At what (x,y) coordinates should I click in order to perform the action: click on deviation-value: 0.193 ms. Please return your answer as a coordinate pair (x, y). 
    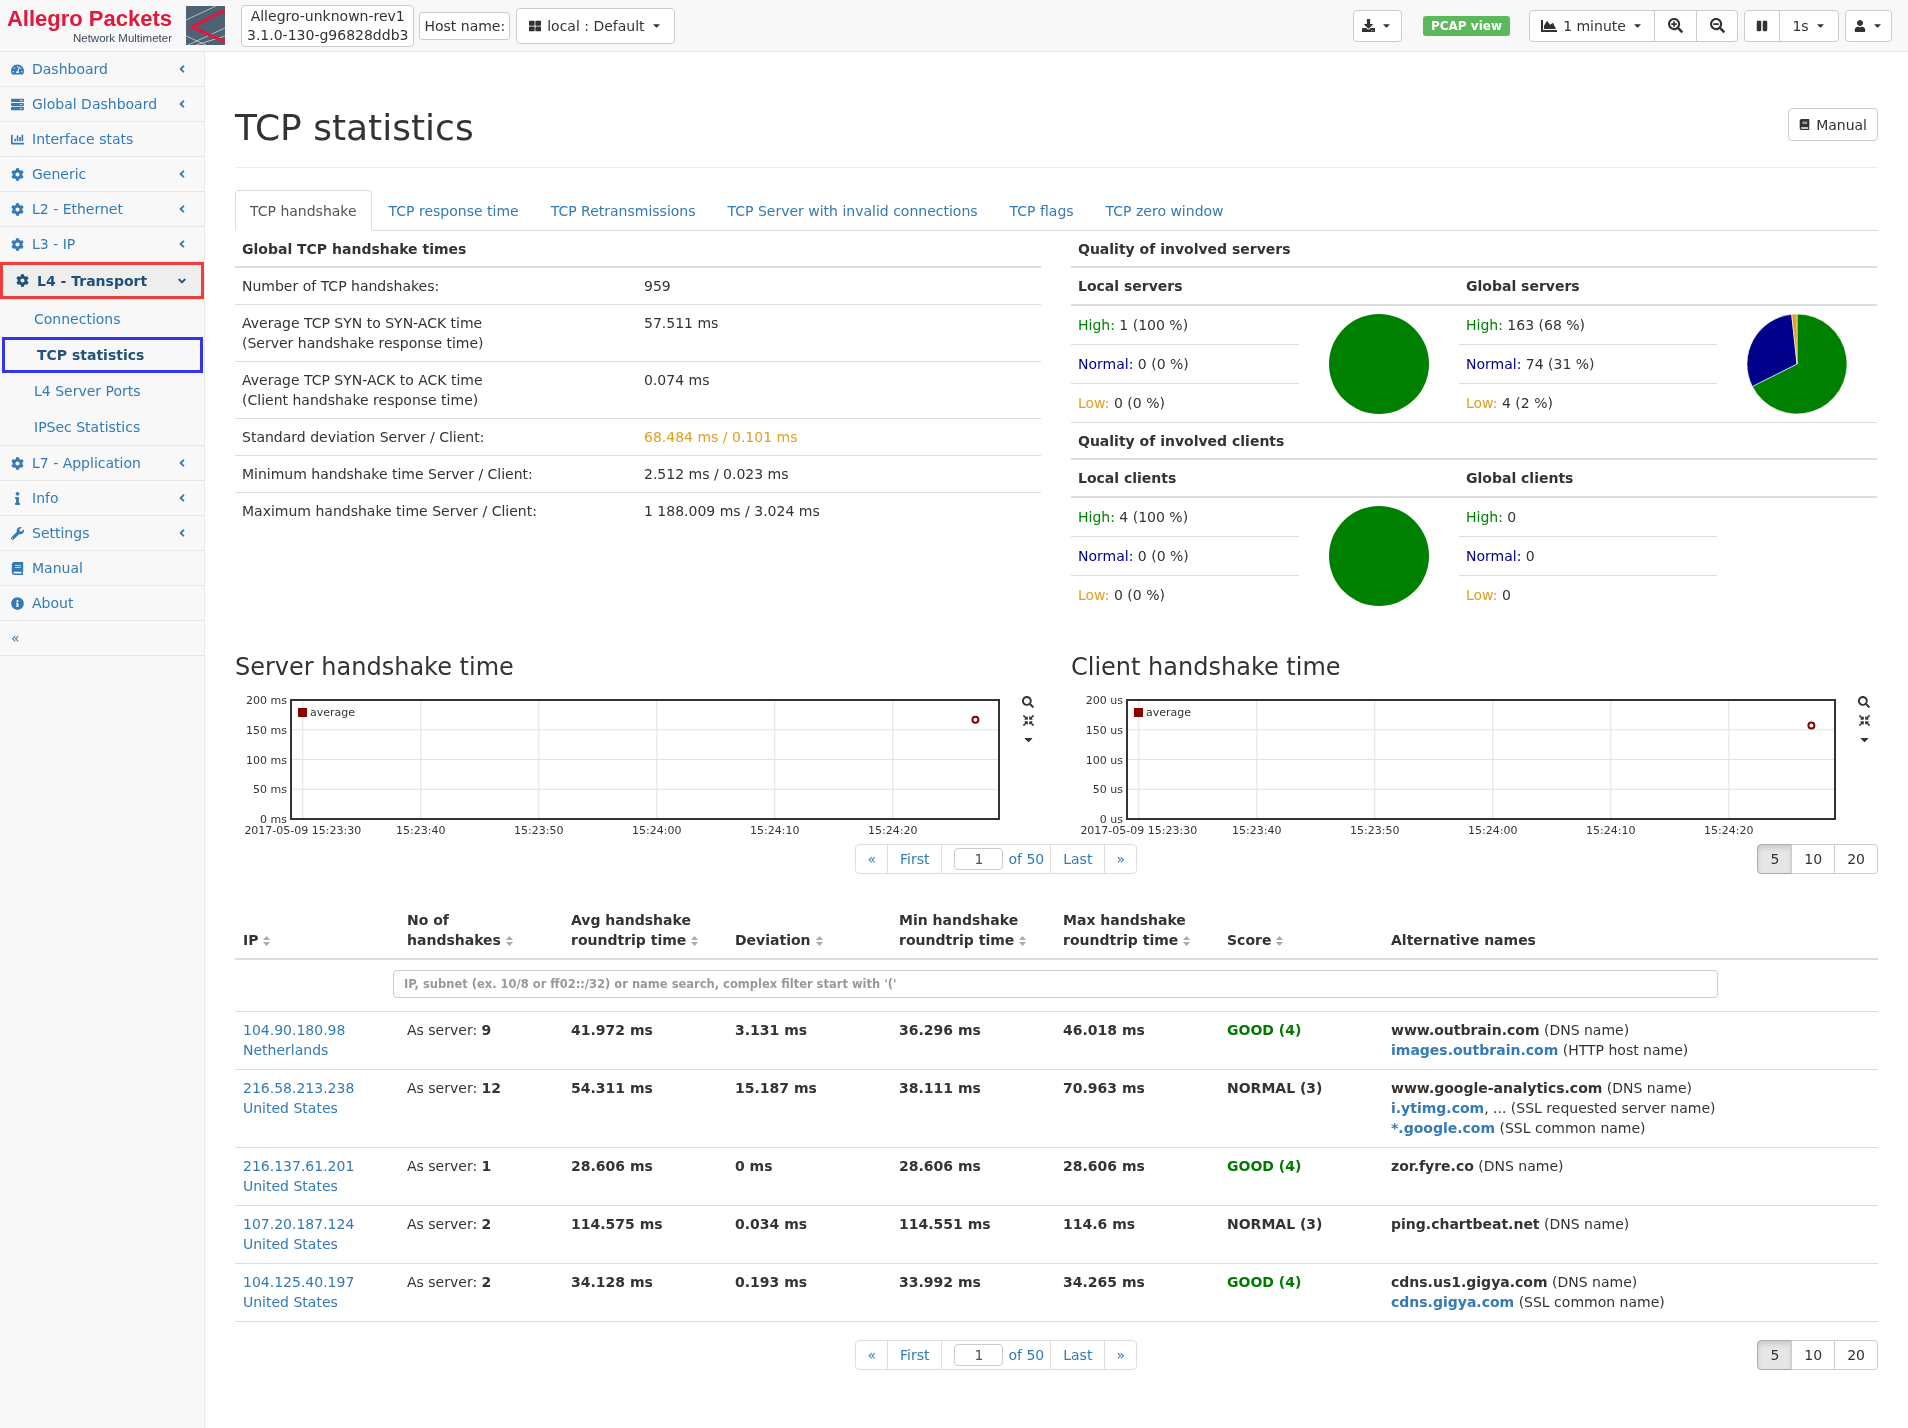
    Looking at the image, I should click on (771, 1282).